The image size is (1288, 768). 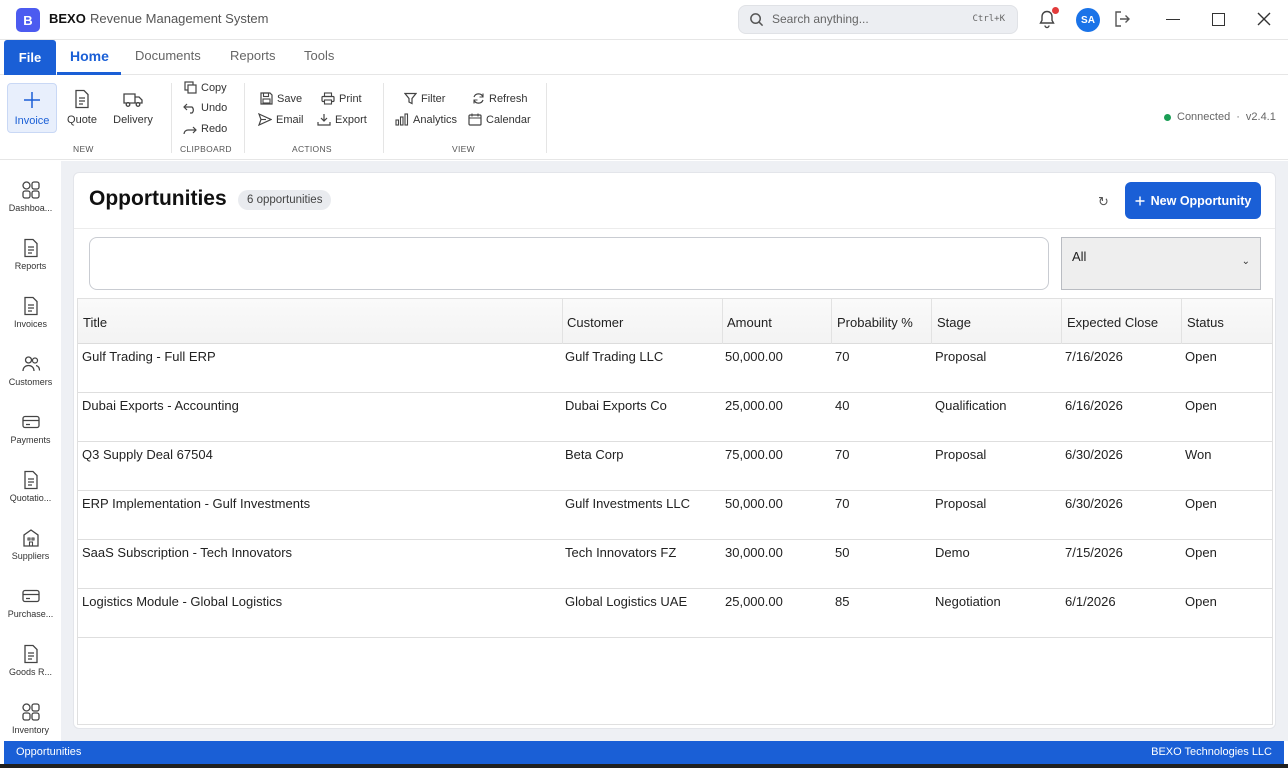 I want to click on credit-card-icon, so click(x=30, y=422).